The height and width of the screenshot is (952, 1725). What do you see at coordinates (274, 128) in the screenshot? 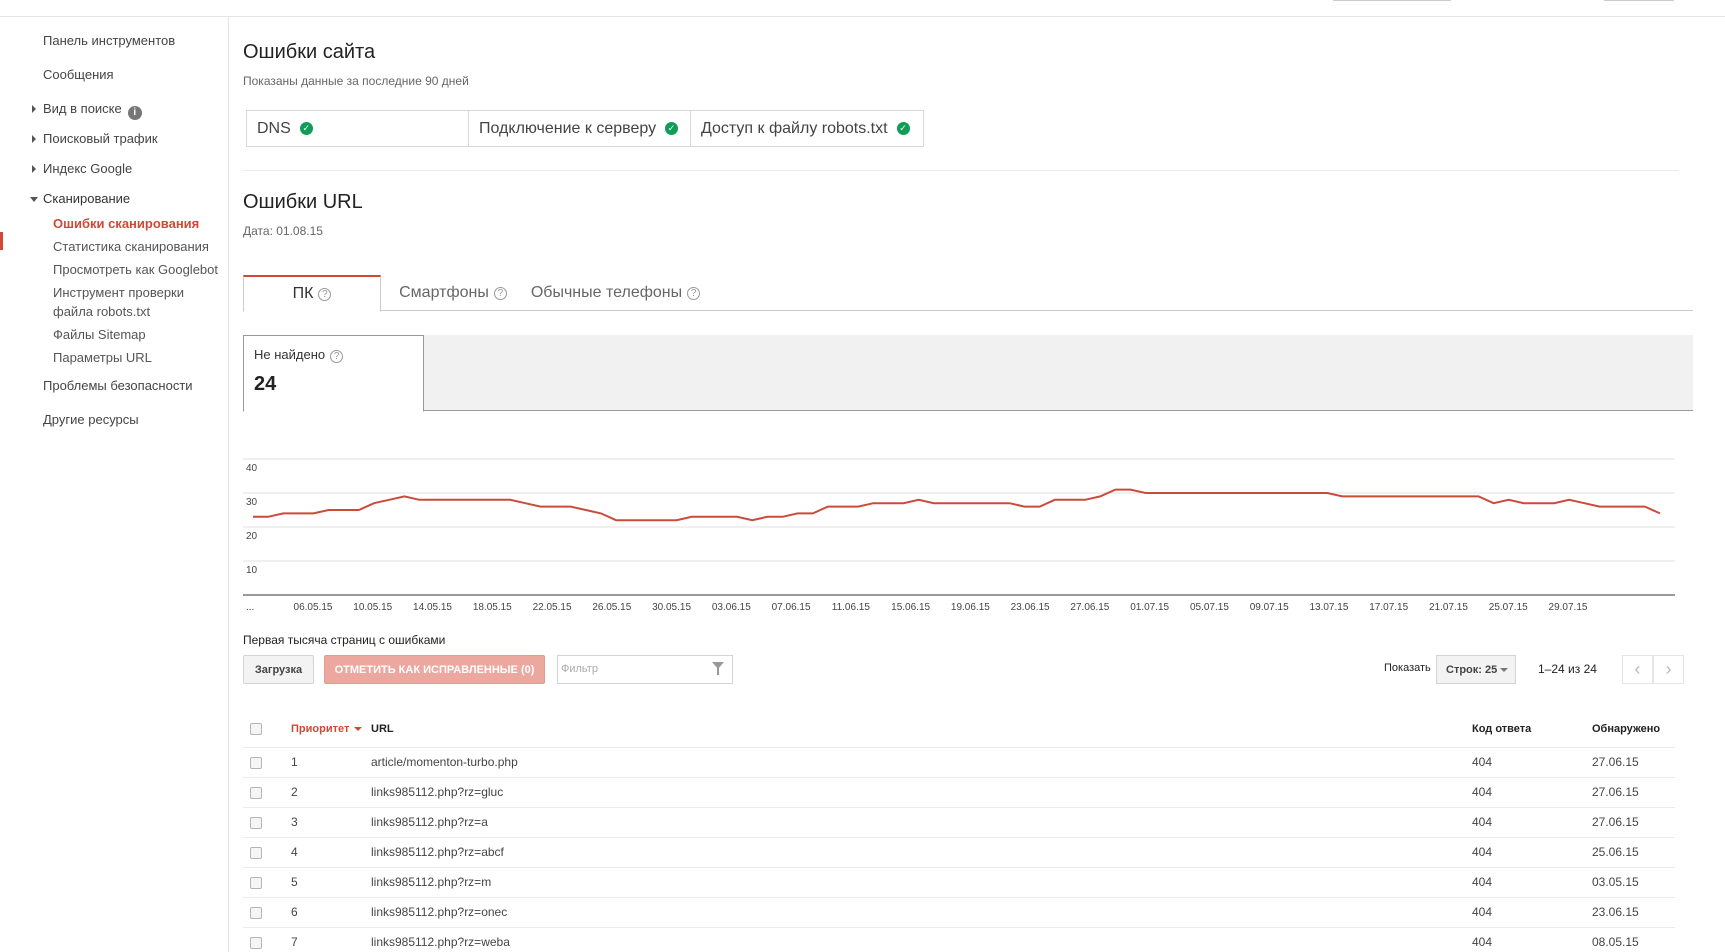
I see `site-error-dns-label: DNS` at bounding box center [274, 128].